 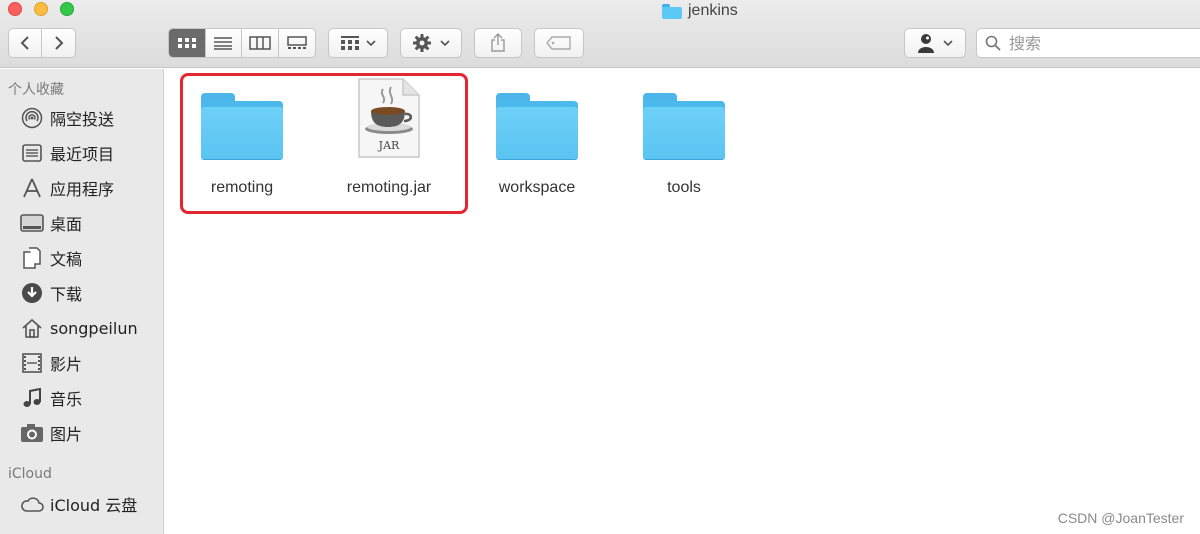 I want to click on recents-icon, so click(x=32, y=153).